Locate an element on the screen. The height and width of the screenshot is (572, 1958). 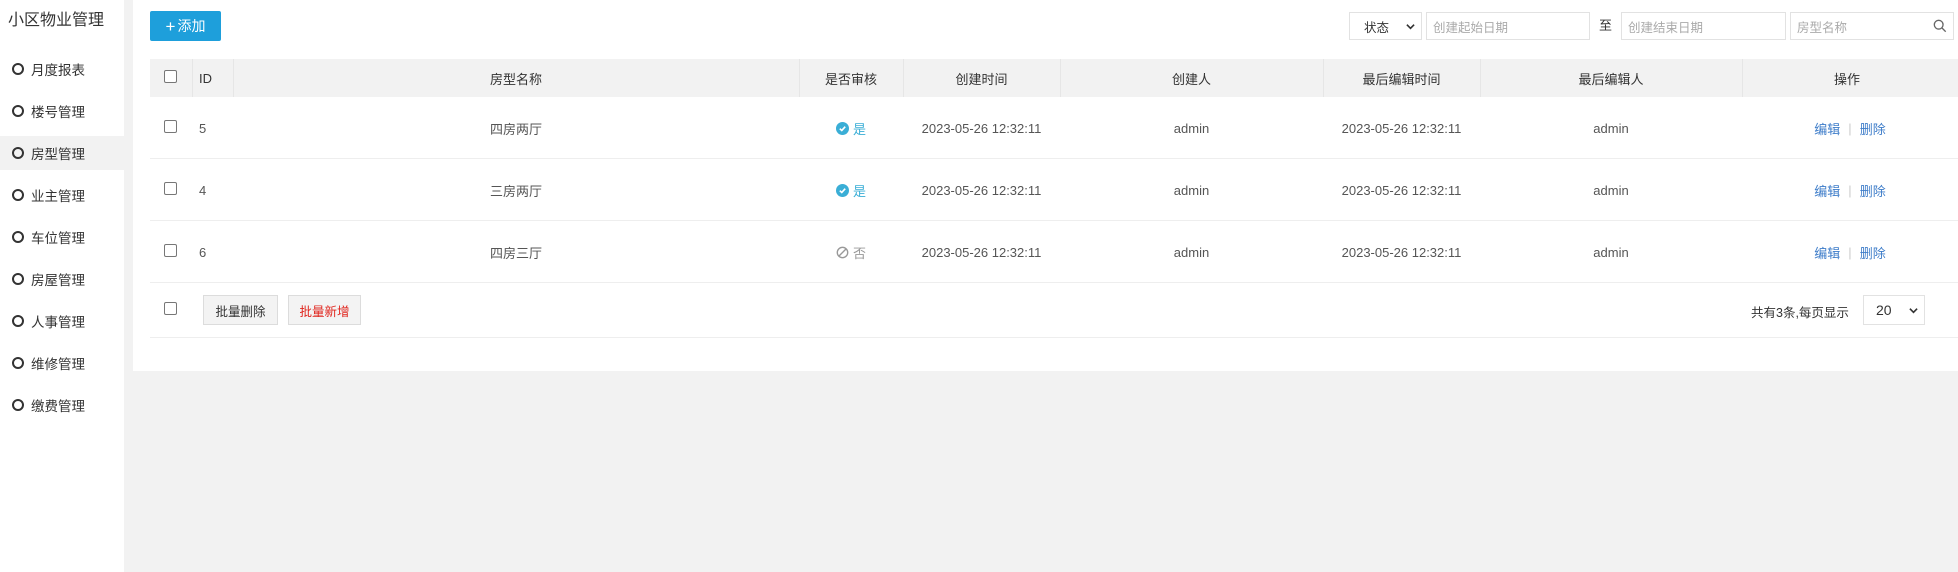
table-footer: 批量删除 批量新增 共有3条,每页显示 20 is located at coordinates (1054, 310).